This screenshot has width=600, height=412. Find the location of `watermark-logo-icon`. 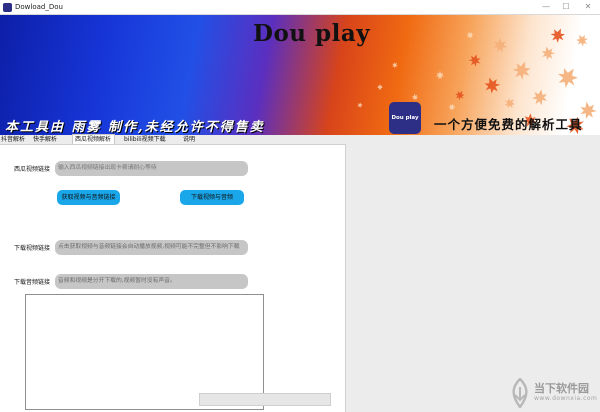

watermark-logo-icon is located at coordinates (520, 393).